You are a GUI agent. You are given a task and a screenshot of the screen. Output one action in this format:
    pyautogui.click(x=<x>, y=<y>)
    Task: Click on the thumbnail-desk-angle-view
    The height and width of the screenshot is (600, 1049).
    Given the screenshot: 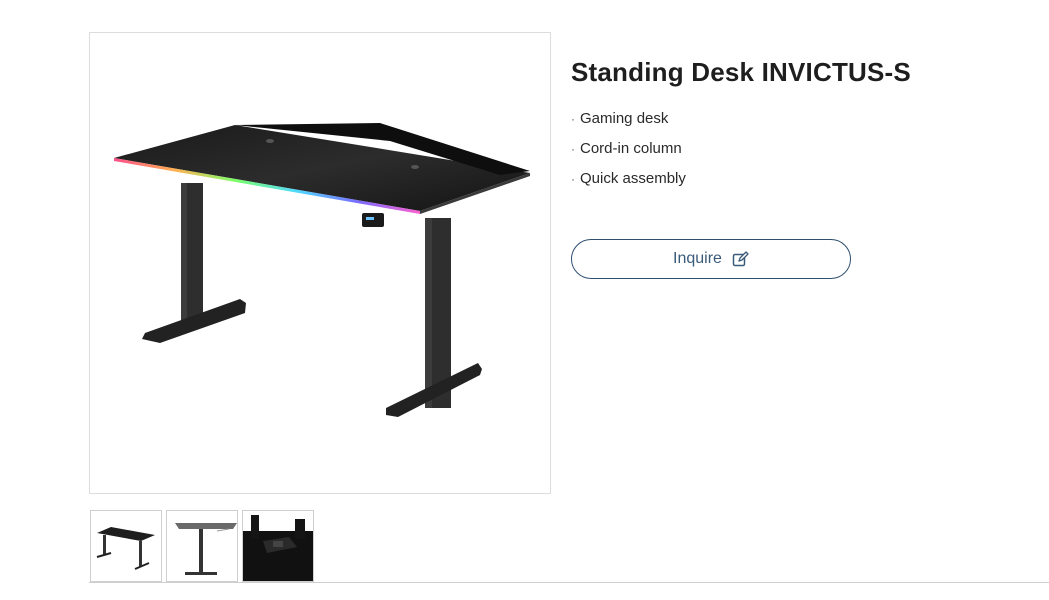 What is the action you would take?
    pyautogui.click(x=126, y=546)
    